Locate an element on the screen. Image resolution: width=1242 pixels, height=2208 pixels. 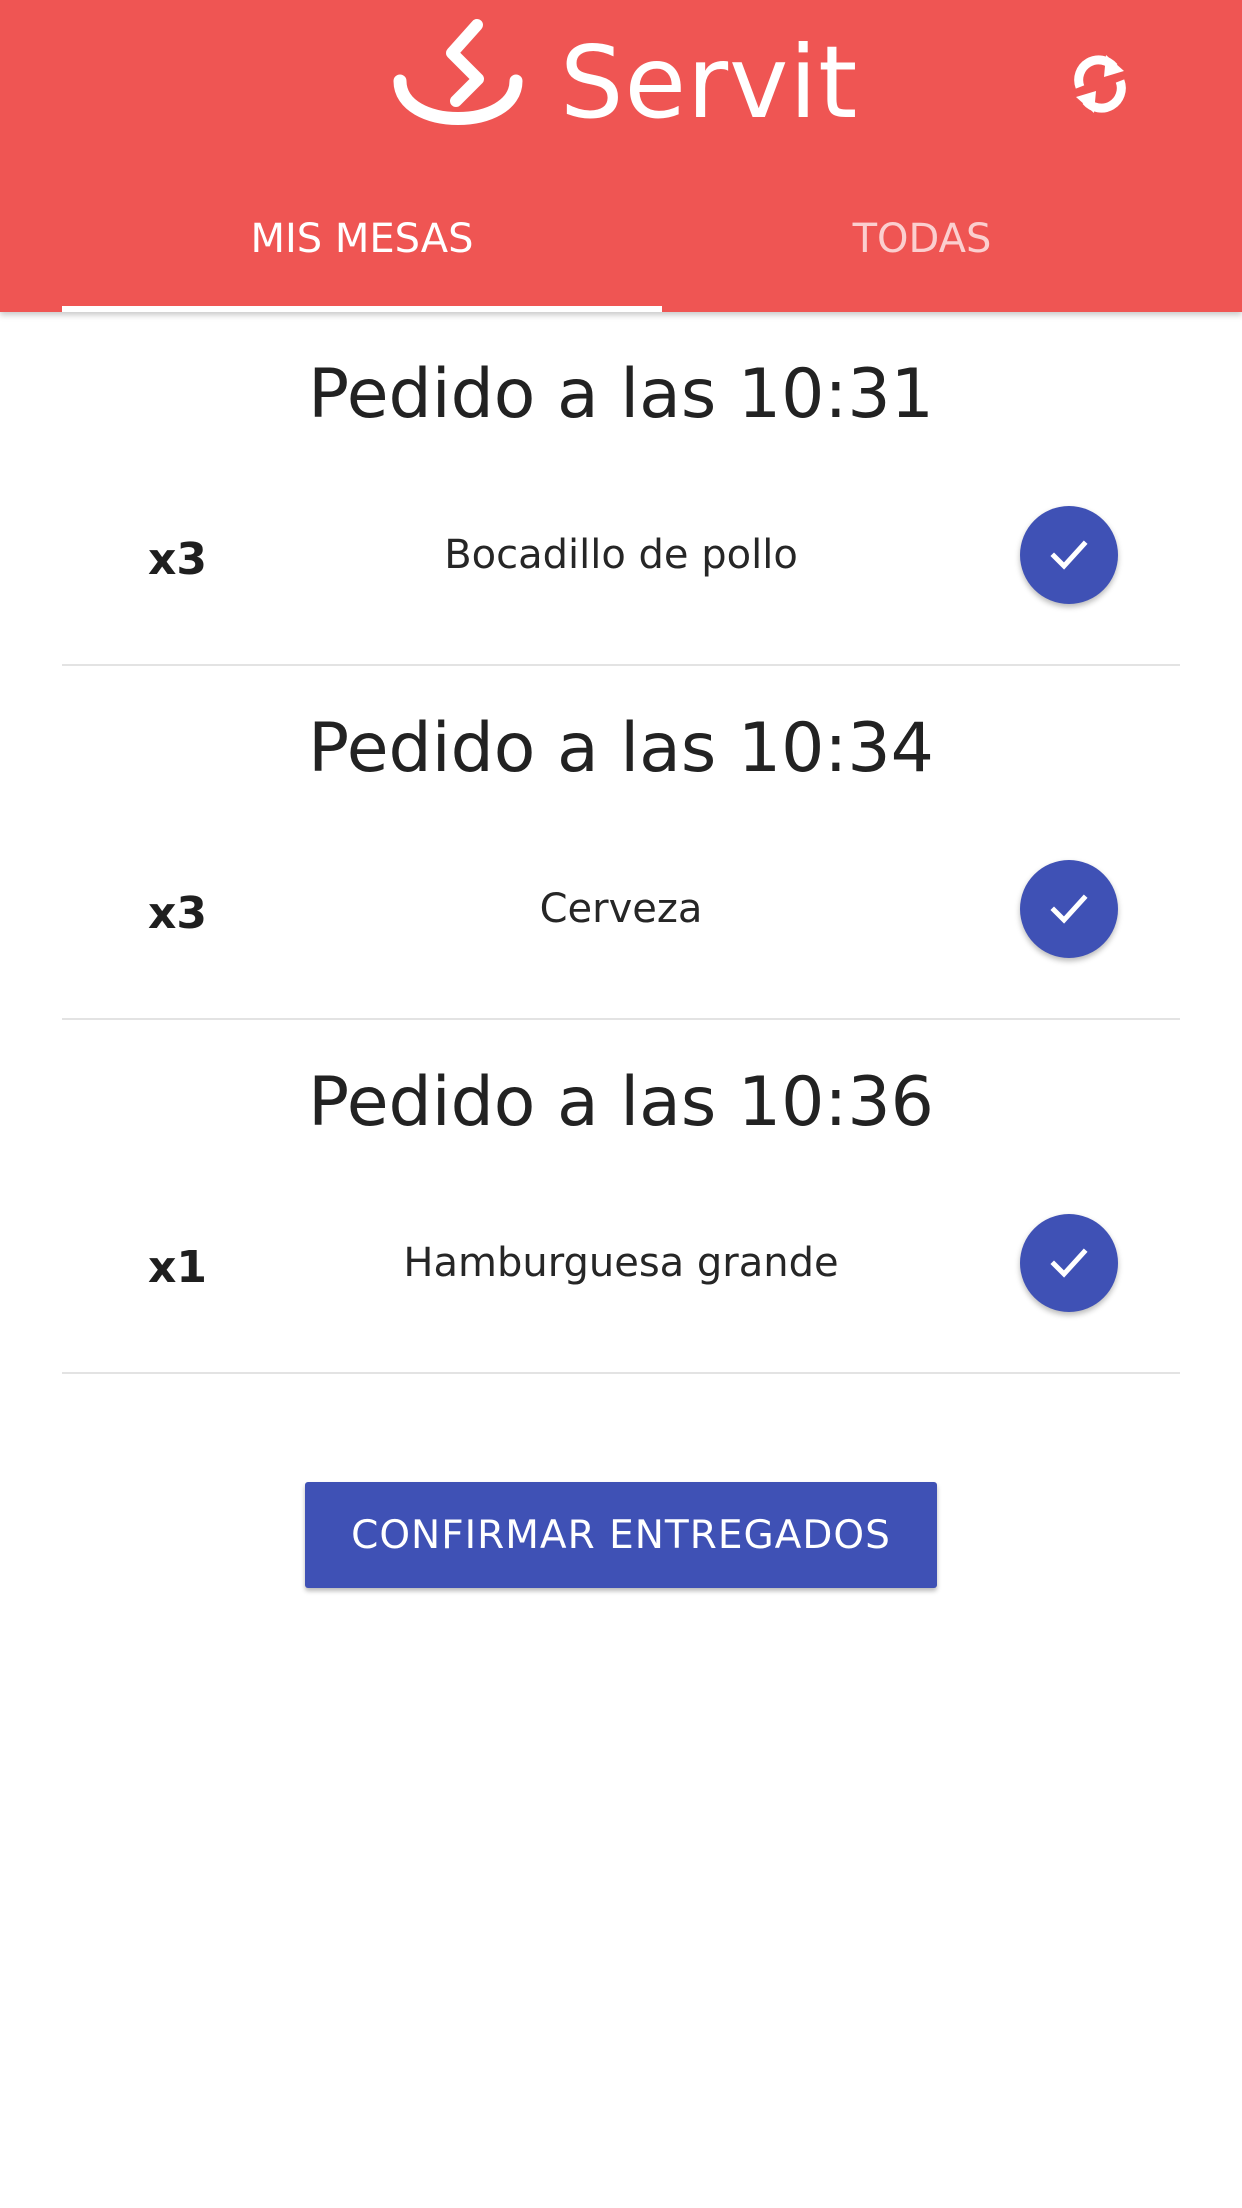
active-tab-indicator is located at coordinates (362, 309).